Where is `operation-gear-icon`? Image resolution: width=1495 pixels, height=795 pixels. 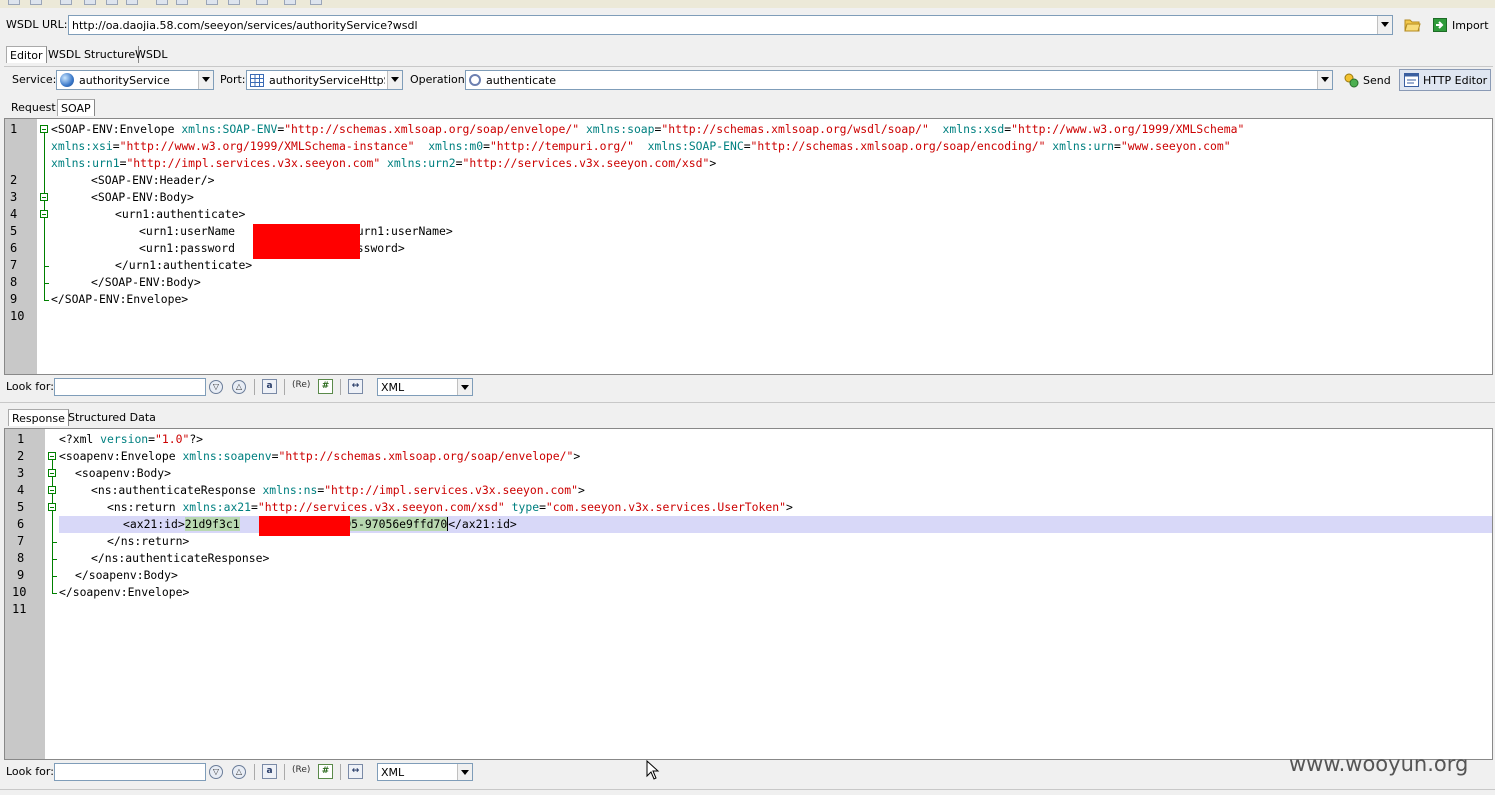 operation-gear-icon is located at coordinates (475, 80).